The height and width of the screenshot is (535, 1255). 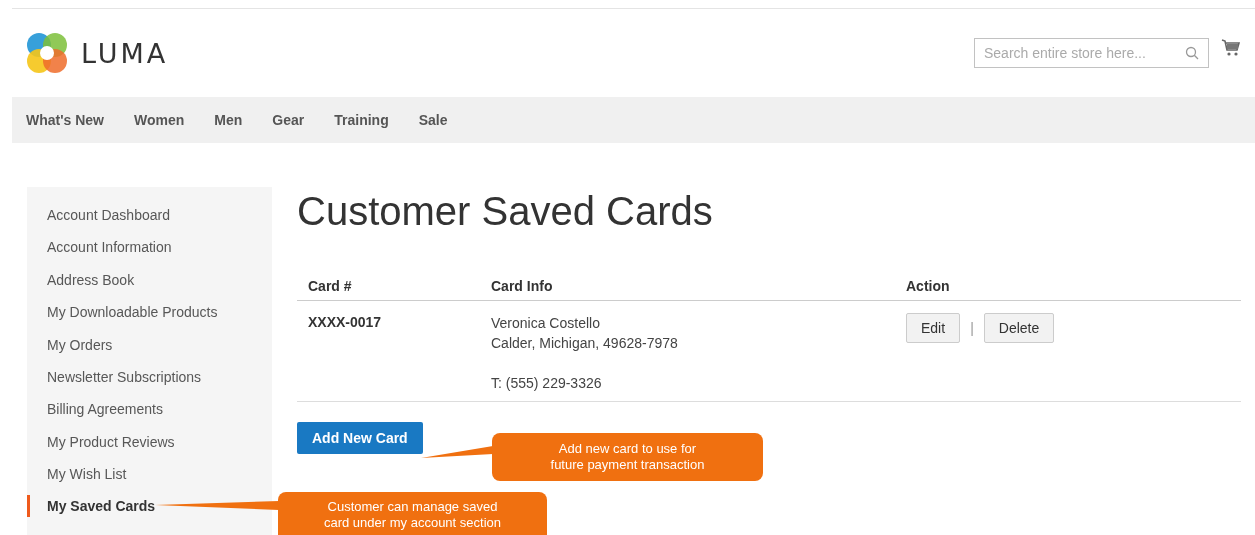 What do you see at coordinates (585, 343) in the screenshot?
I see `card-info-line: Calder, Michigan, 49628-7978` at bounding box center [585, 343].